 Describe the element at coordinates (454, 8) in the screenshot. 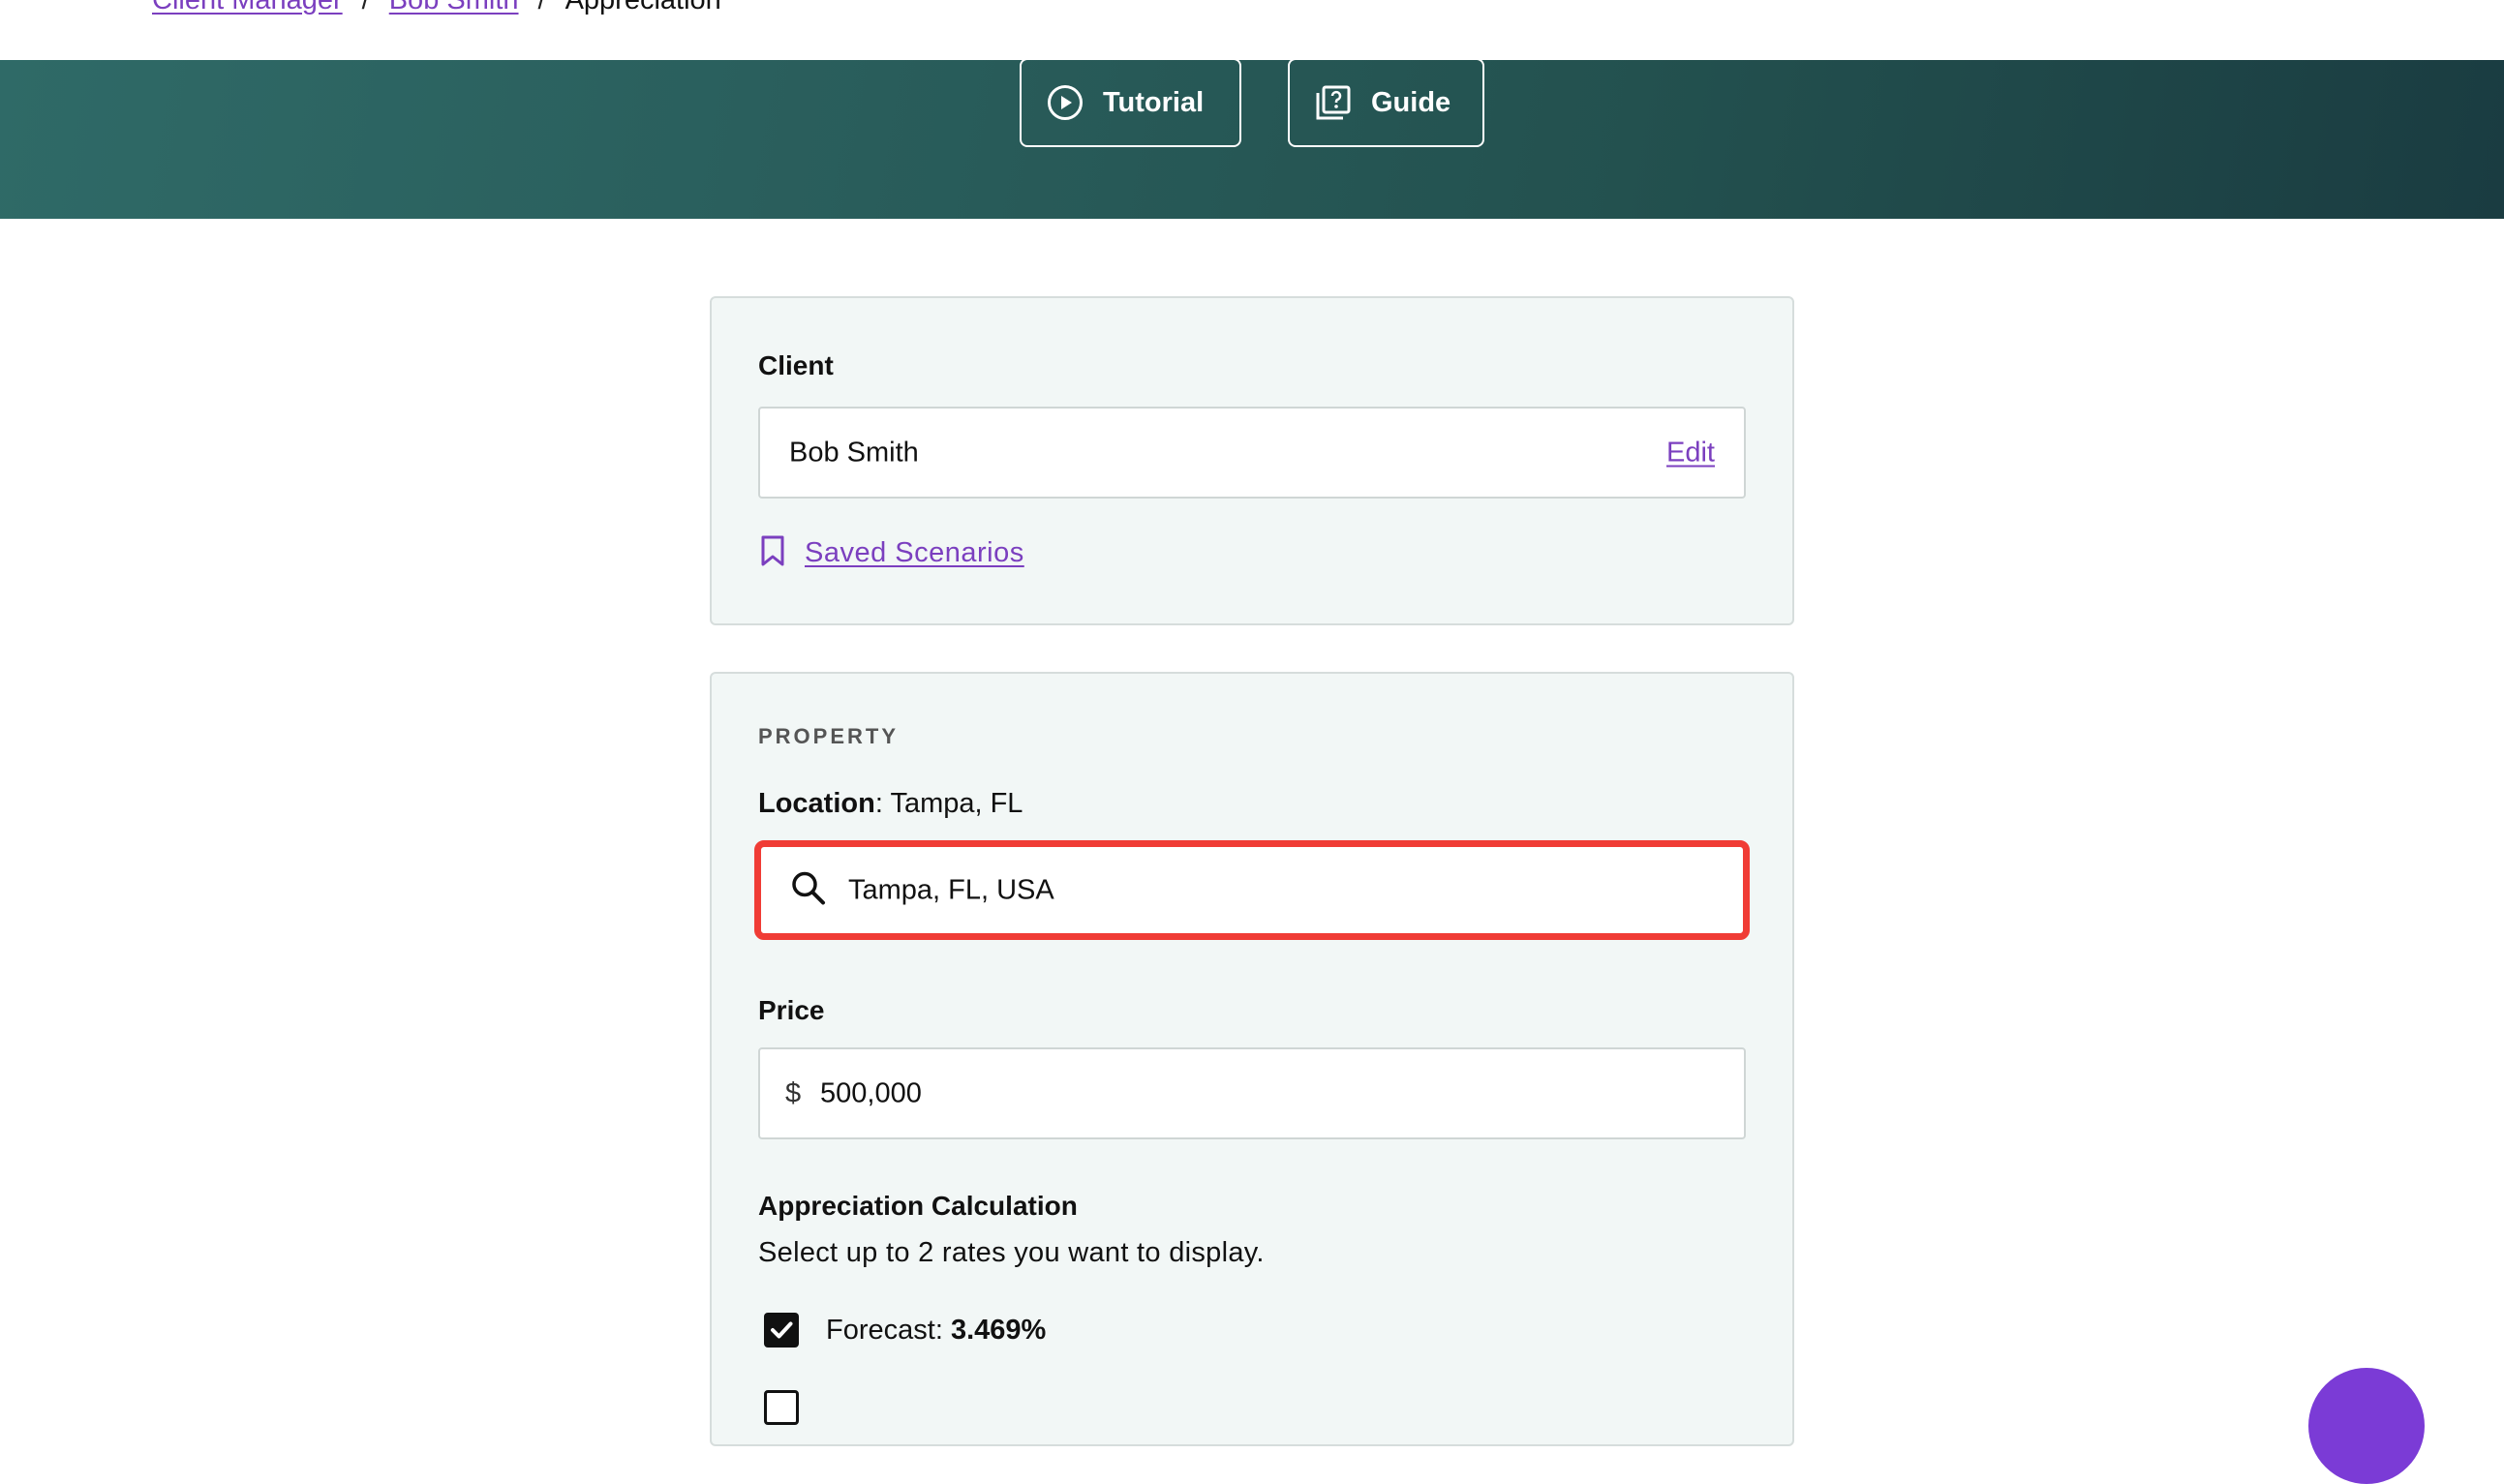

I see `breadcrumb-bob-smith-link: Bob Smith` at that location.